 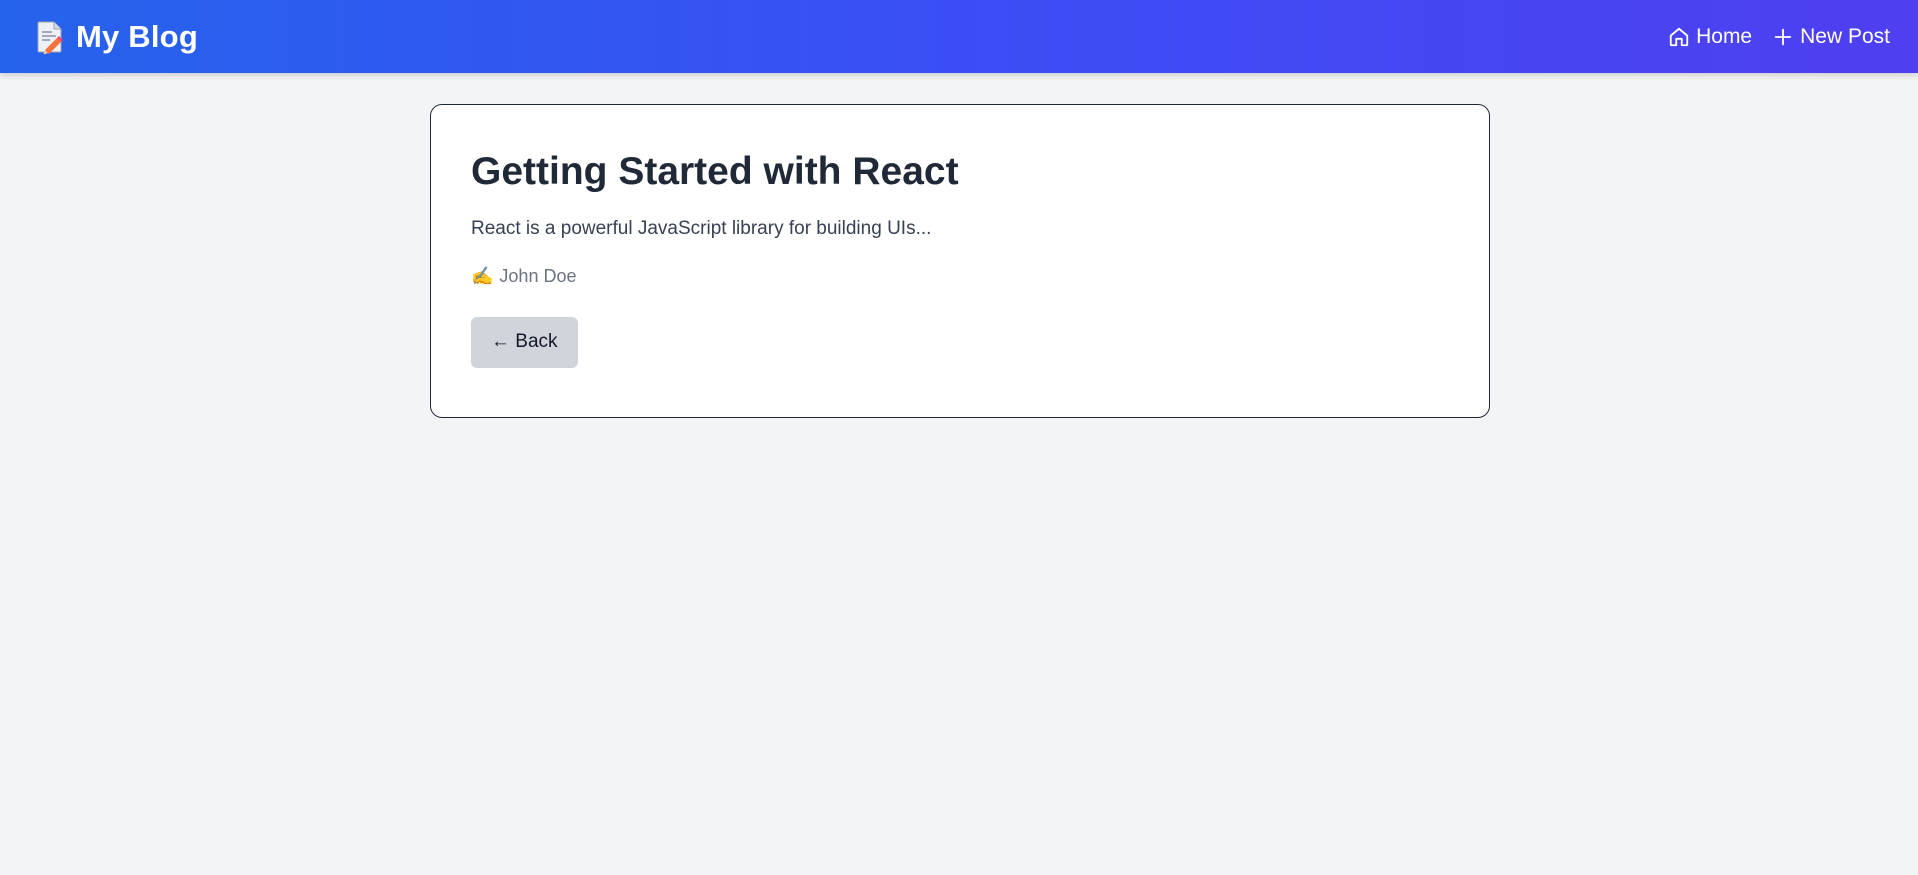 What do you see at coordinates (1783, 37) in the screenshot?
I see `plus-icon` at bounding box center [1783, 37].